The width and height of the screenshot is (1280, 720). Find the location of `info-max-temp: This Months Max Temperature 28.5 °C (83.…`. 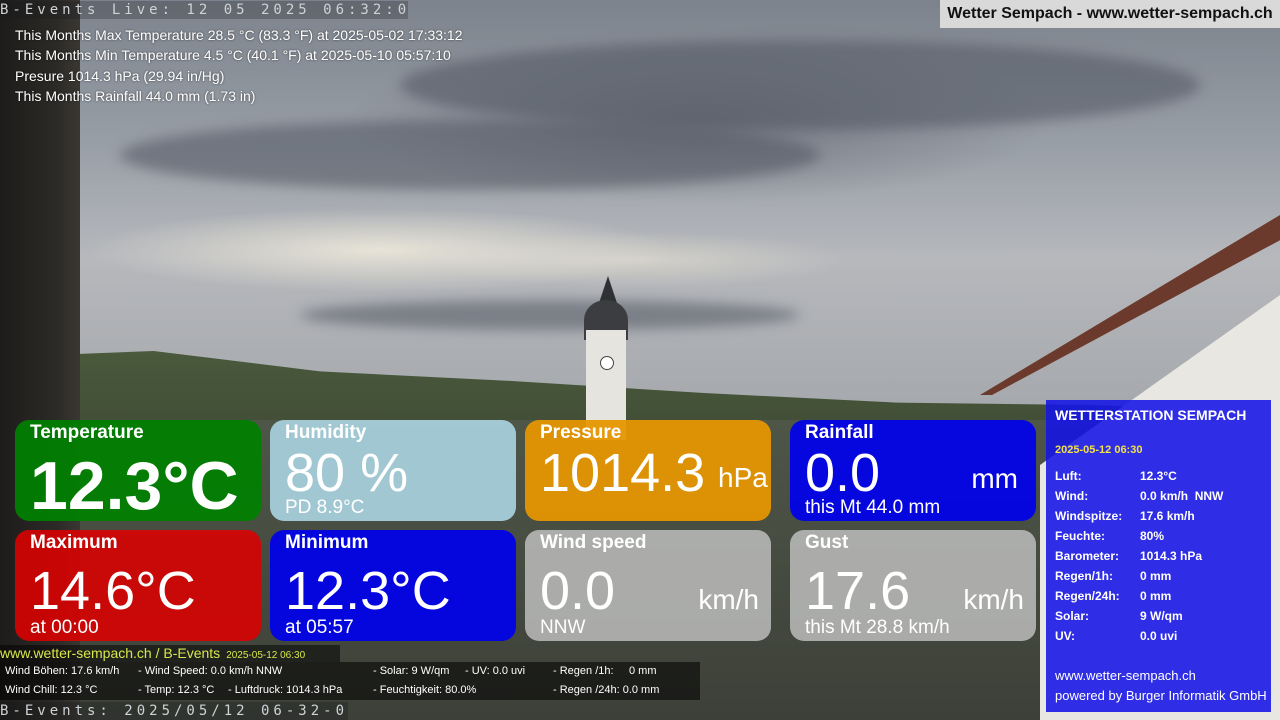

info-max-temp: This Months Max Temperature 28.5 °C (83.… is located at coordinates (239, 35).